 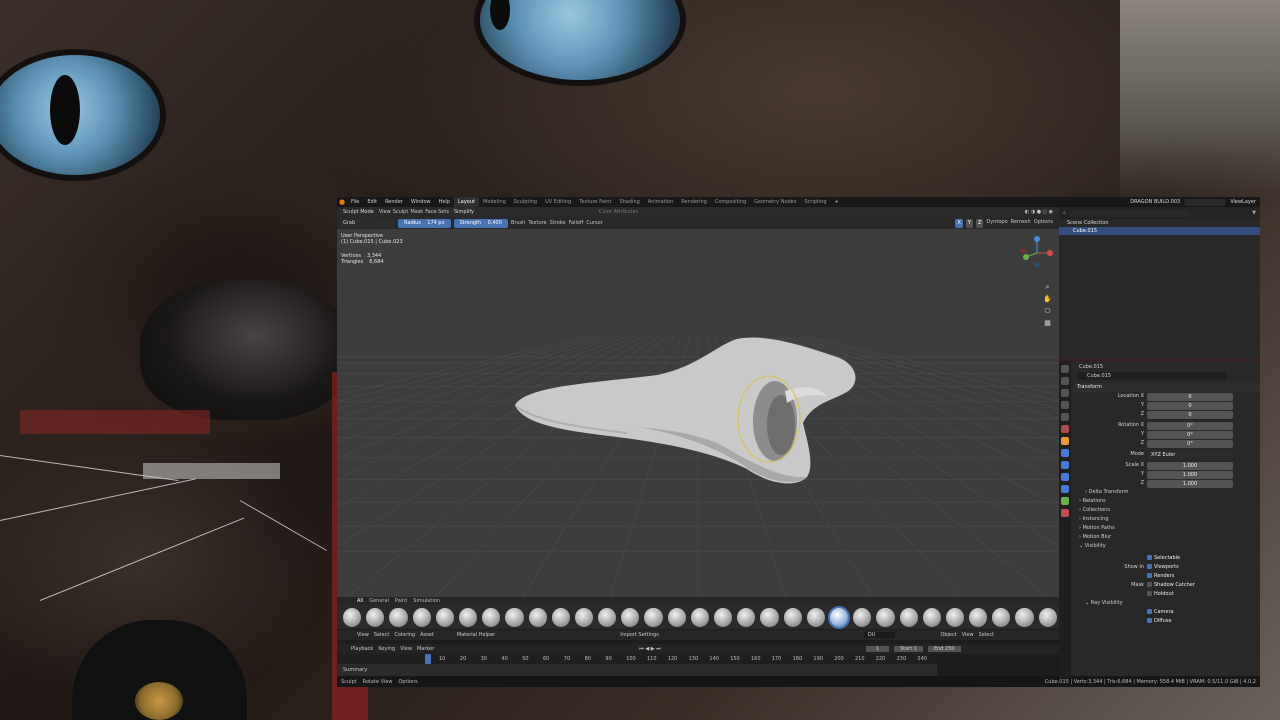 I want to click on falloff-menu: Falloff, so click(x=576, y=223).